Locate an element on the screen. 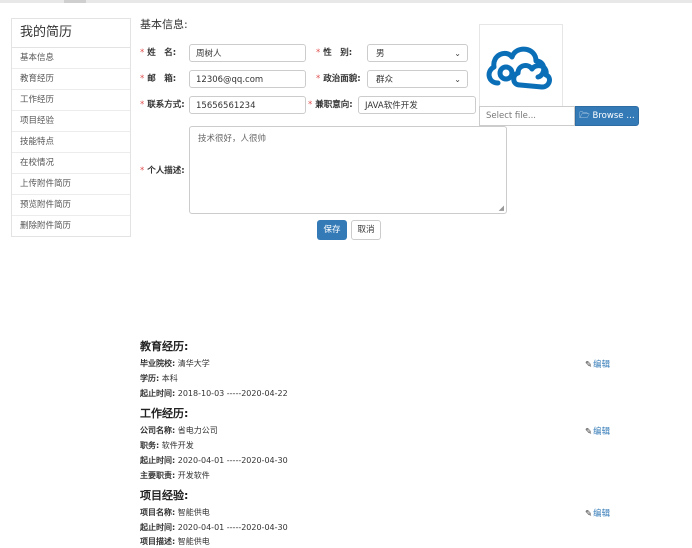 The image size is (692, 548). job-intent-label: * 兼职意向: is located at coordinates (330, 105).